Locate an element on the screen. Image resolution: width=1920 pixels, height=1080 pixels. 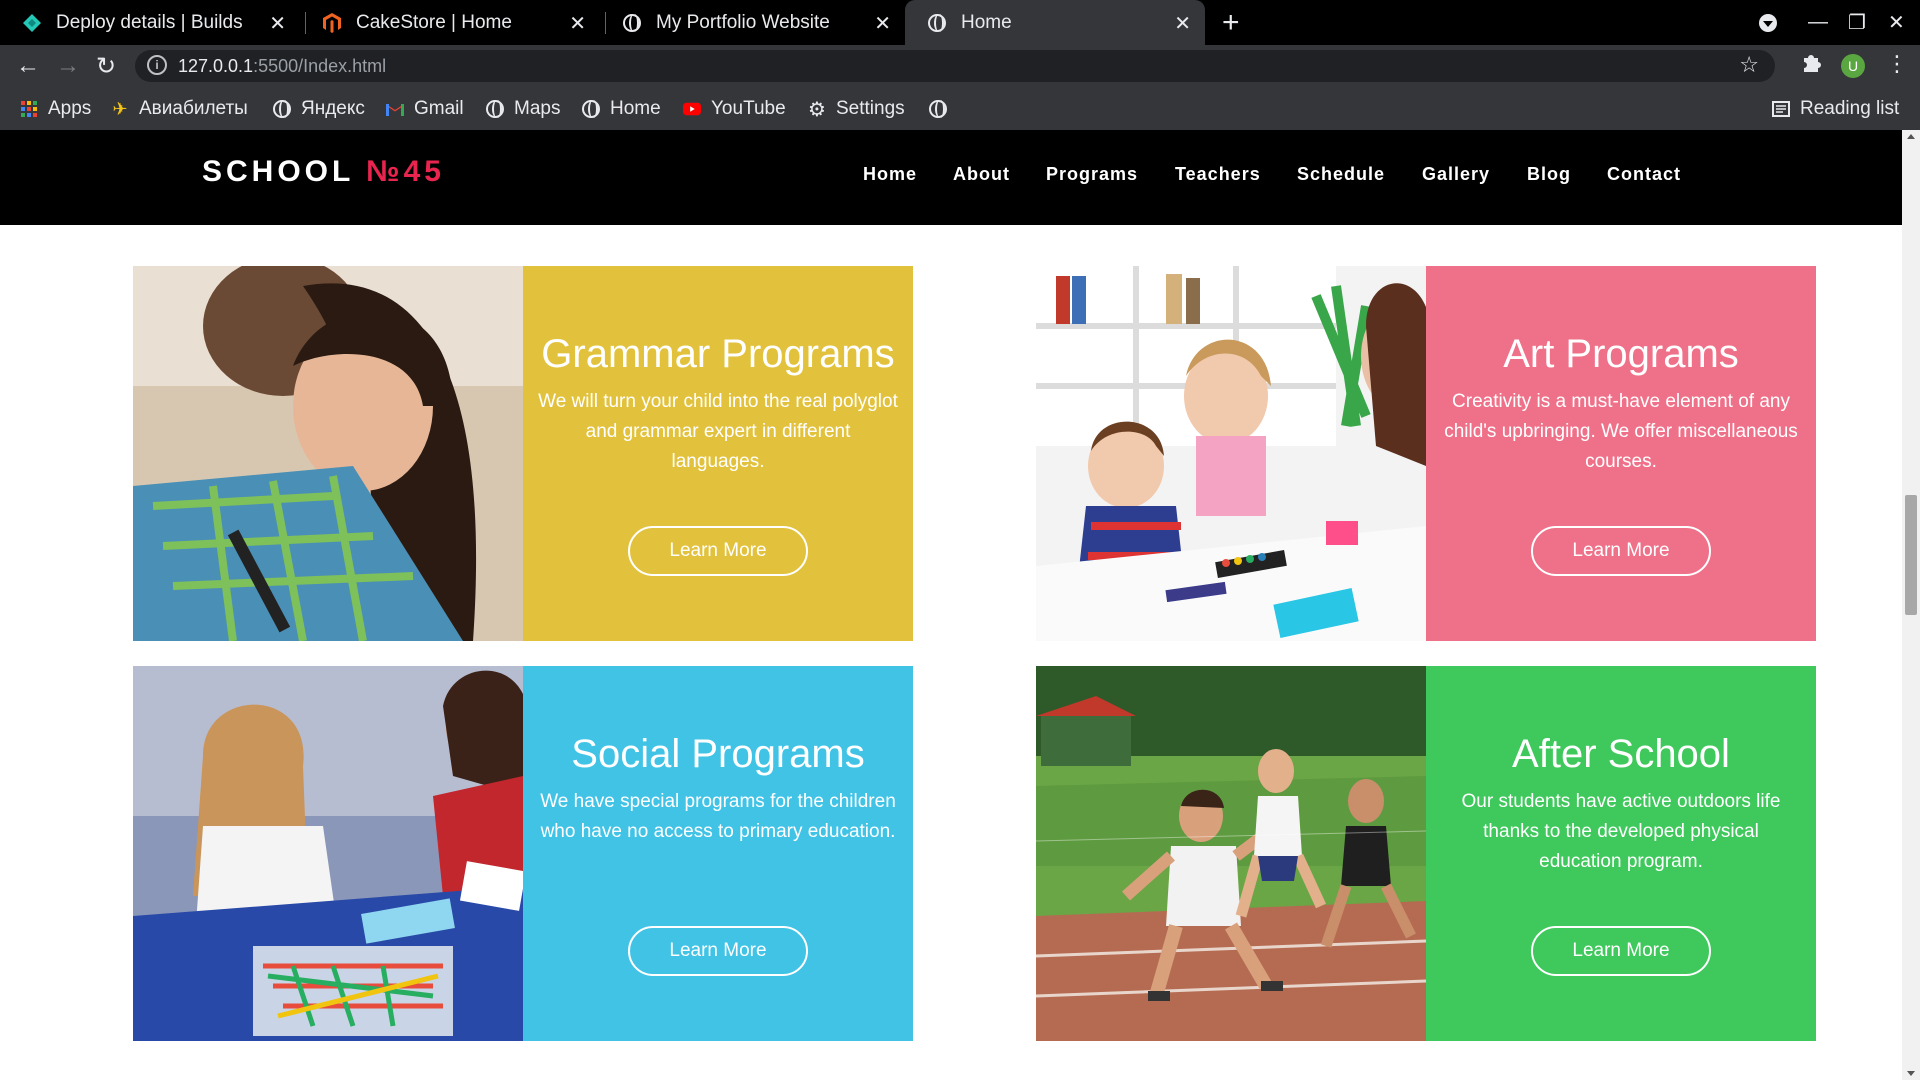
bookmark-label: Яндекс is located at coordinates (333, 108).